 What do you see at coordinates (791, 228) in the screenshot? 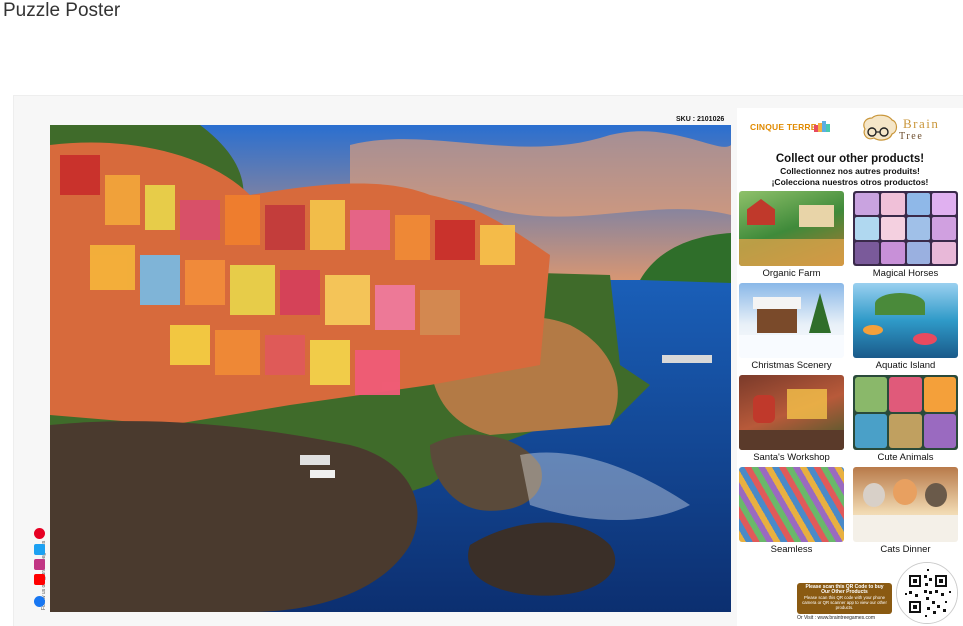
I see `farm-thumbnail` at bounding box center [791, 228].